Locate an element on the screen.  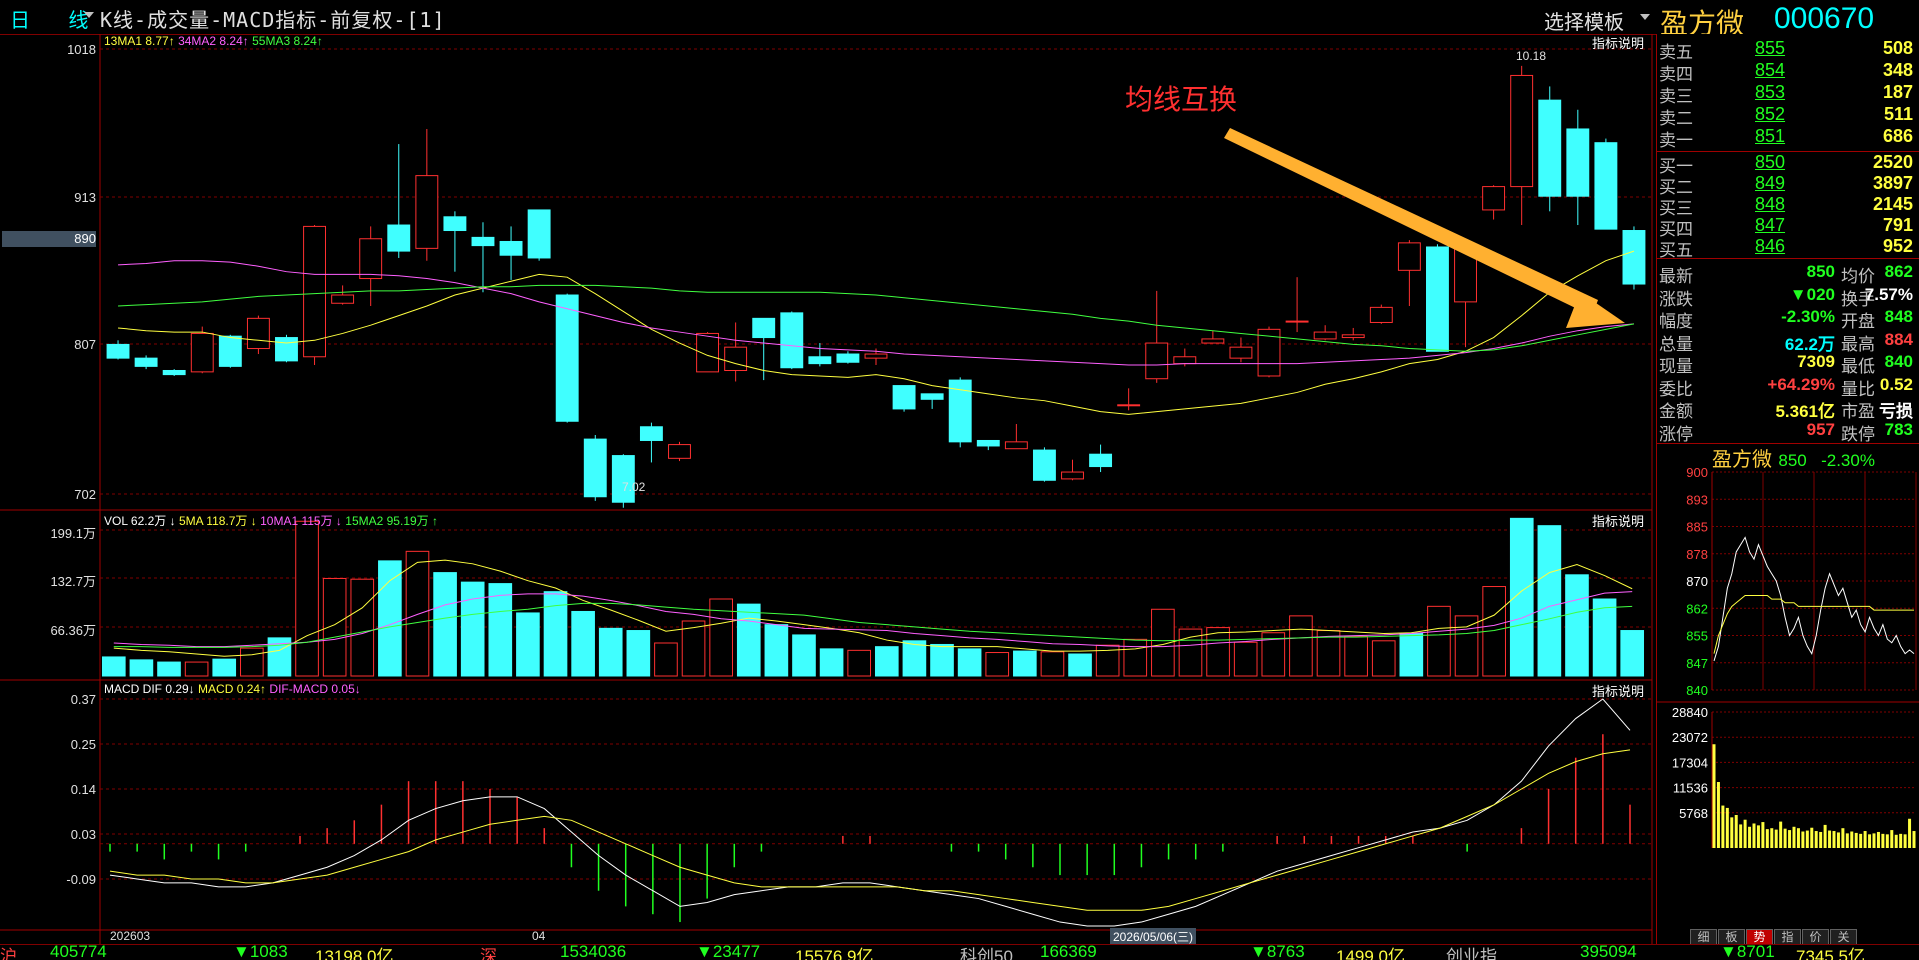
ask-row: 卖四 854 348 is located at coordinates (1789, 72).